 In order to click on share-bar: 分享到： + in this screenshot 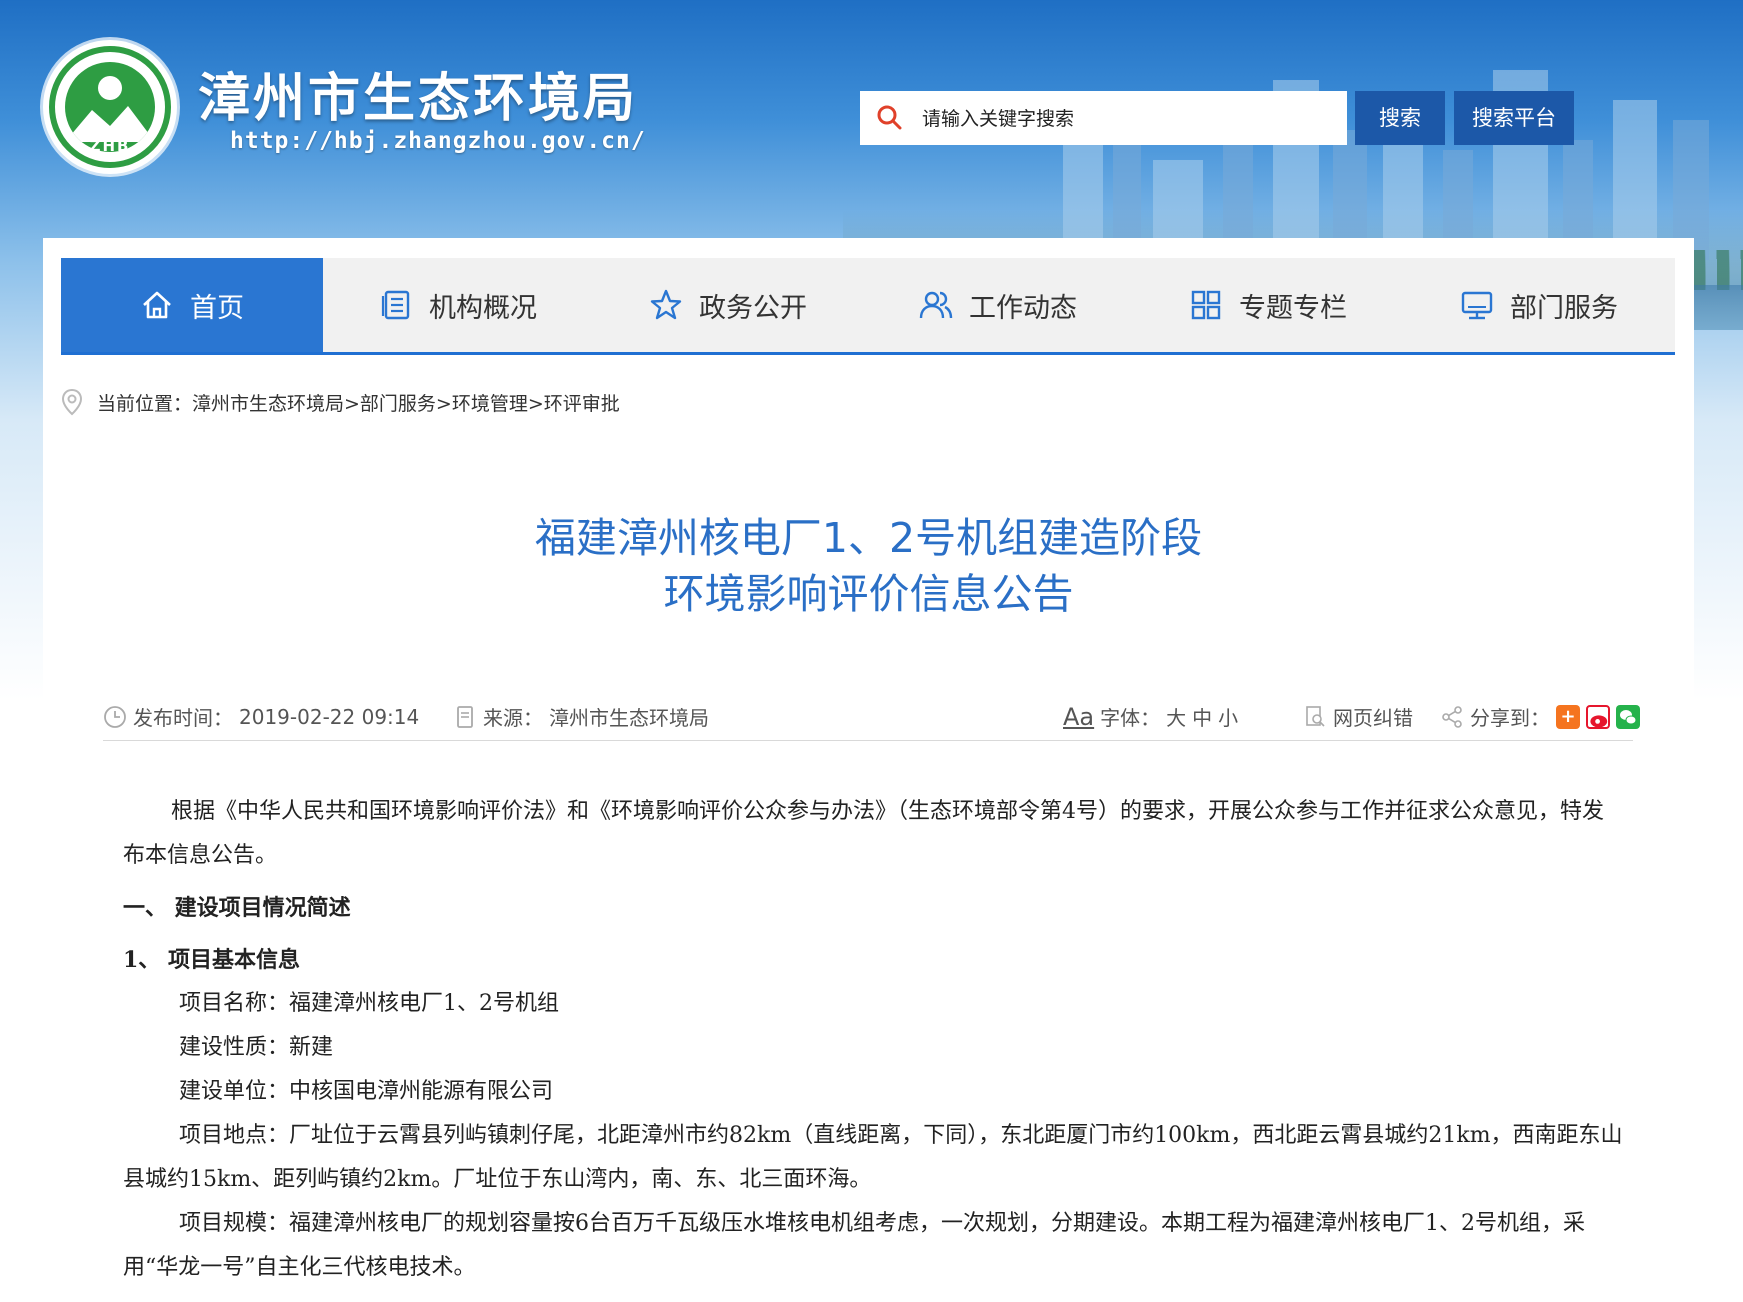, I will do `click(1540, 716)`.